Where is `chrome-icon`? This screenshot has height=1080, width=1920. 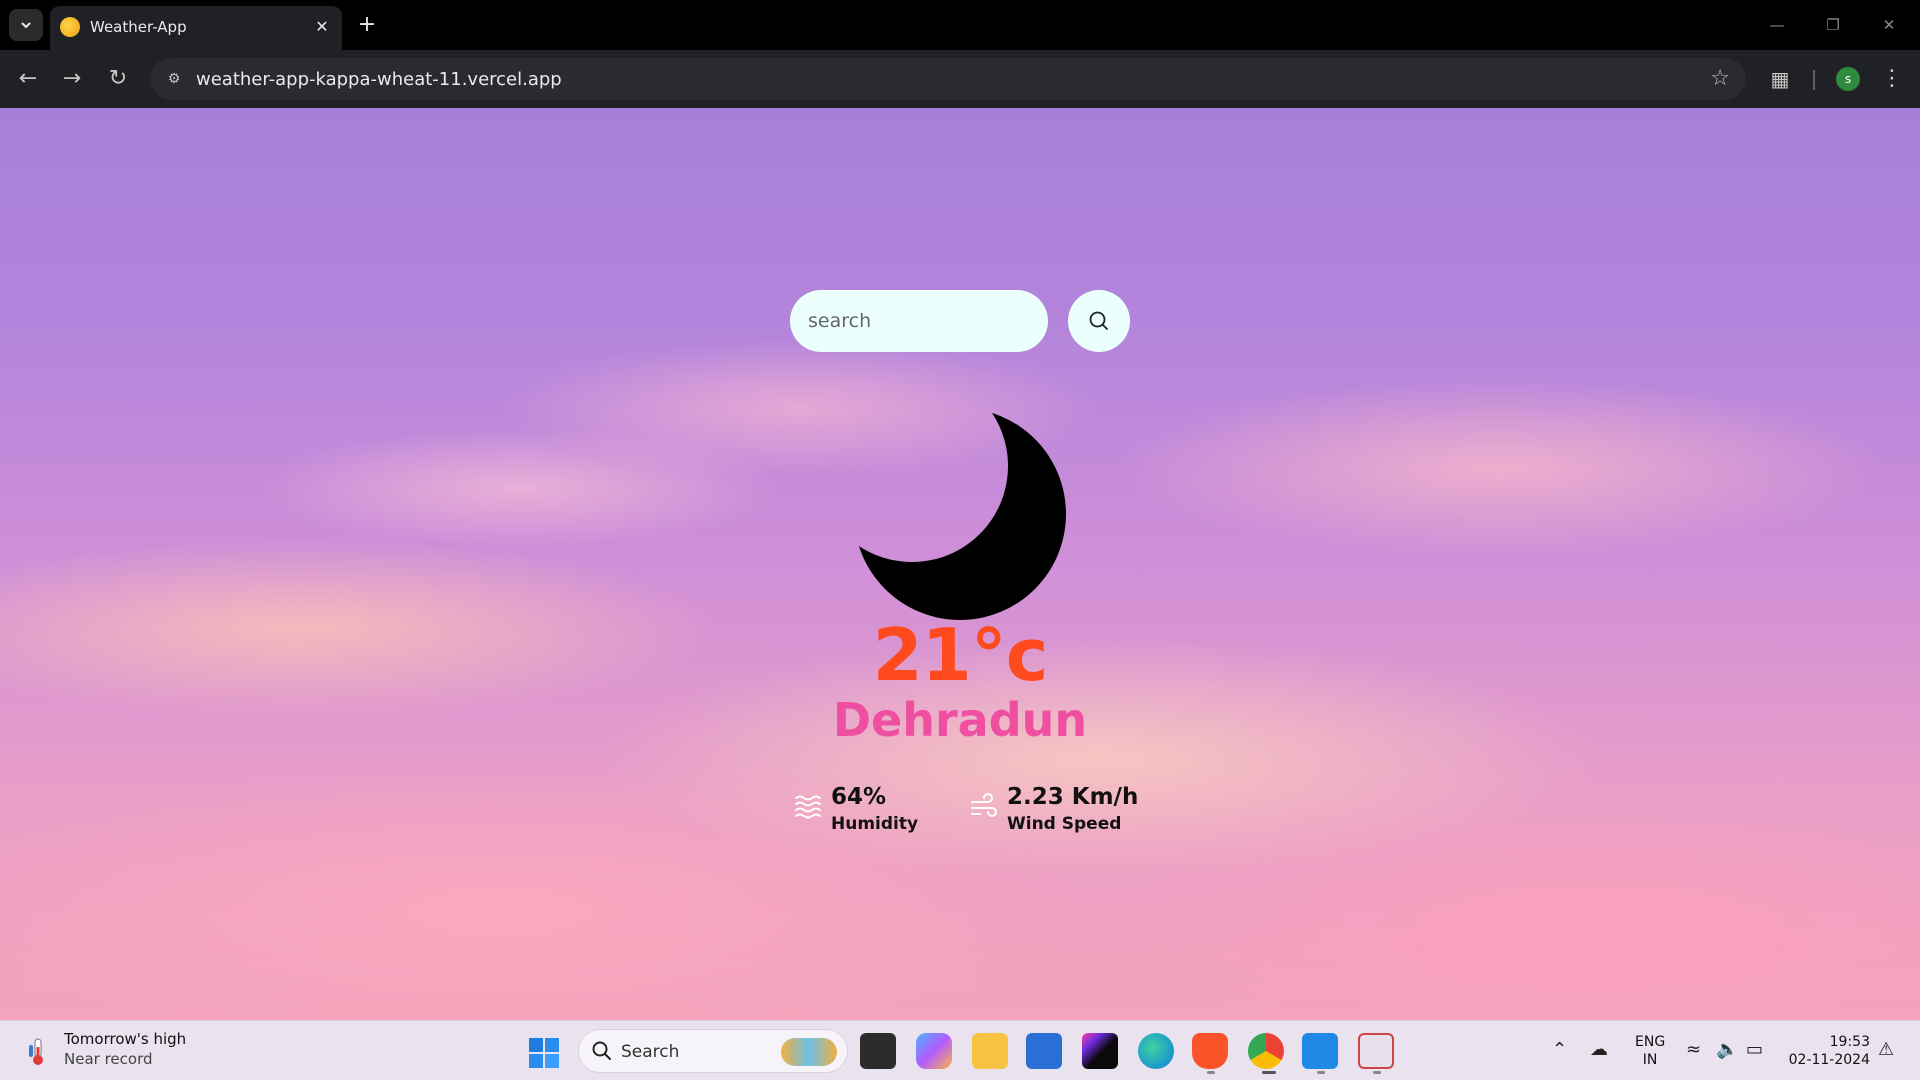 chrome-icon is located at coordinates (1266, 1051).